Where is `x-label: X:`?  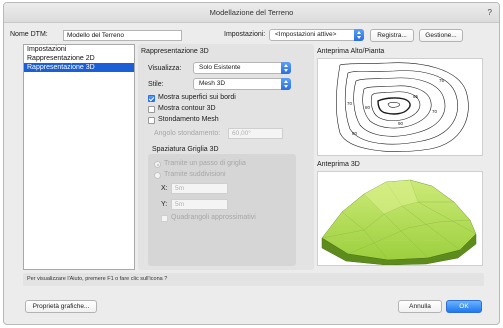
x-label: X: is located at coordinates (164, 188).